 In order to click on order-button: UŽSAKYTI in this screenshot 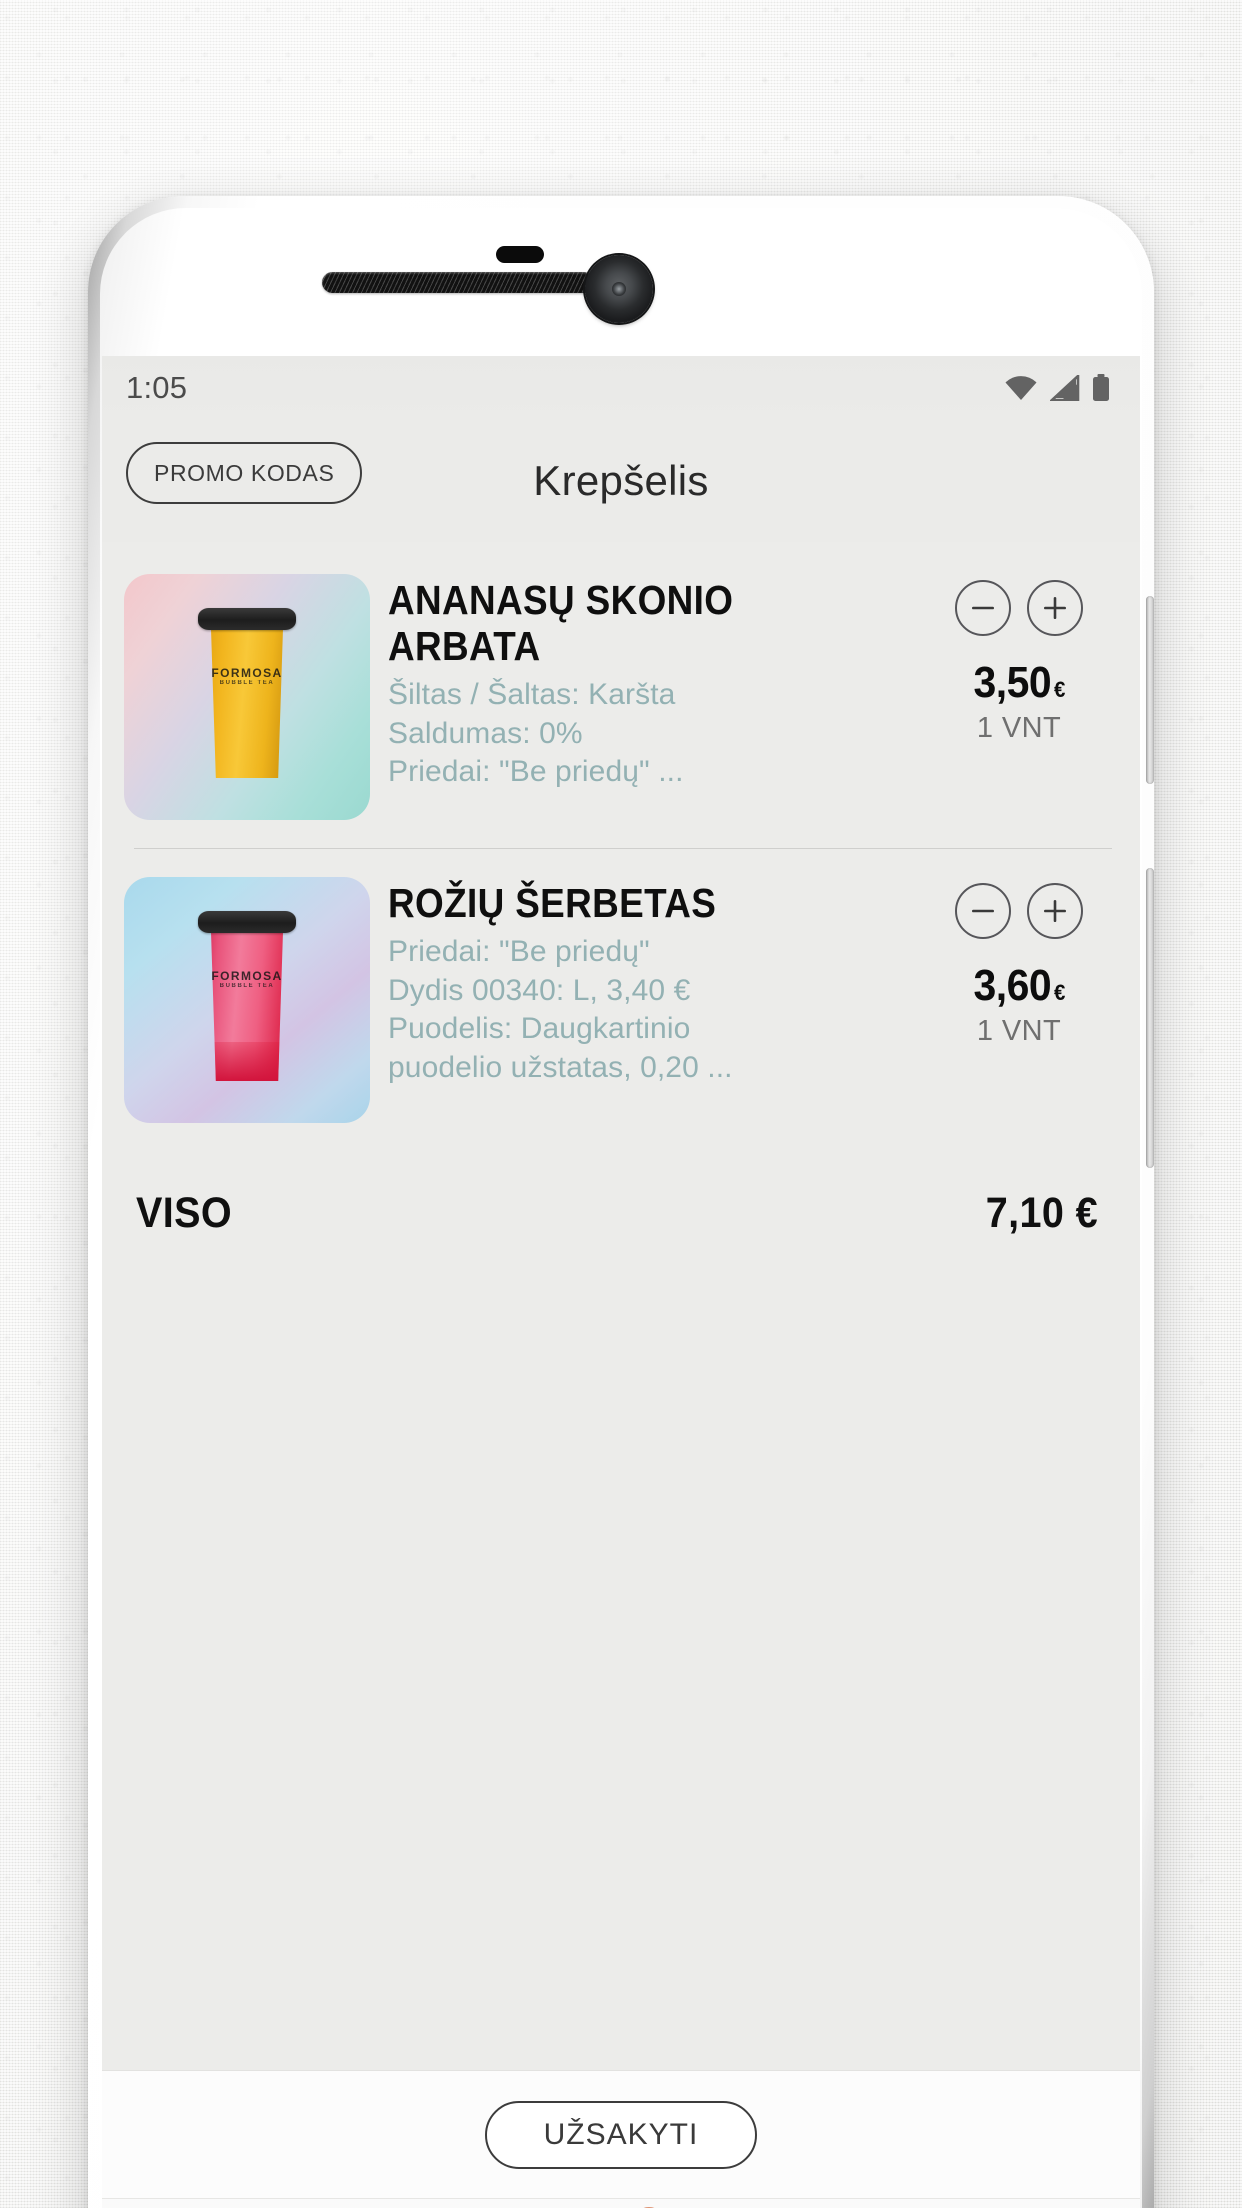, I will do `click(621, 2134)`.